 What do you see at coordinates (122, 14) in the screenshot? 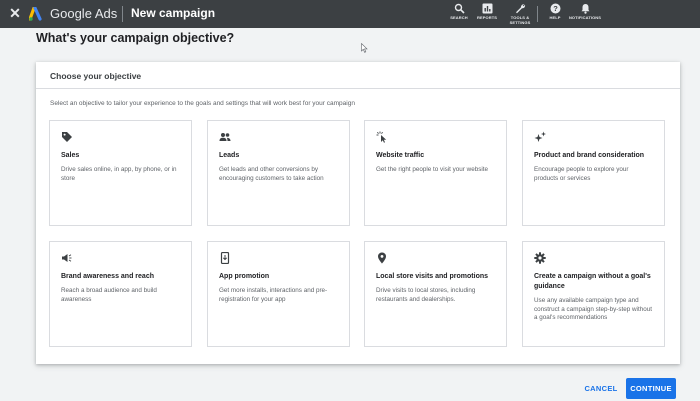
I see `topbar-divider` at bounding box center [122, 14].